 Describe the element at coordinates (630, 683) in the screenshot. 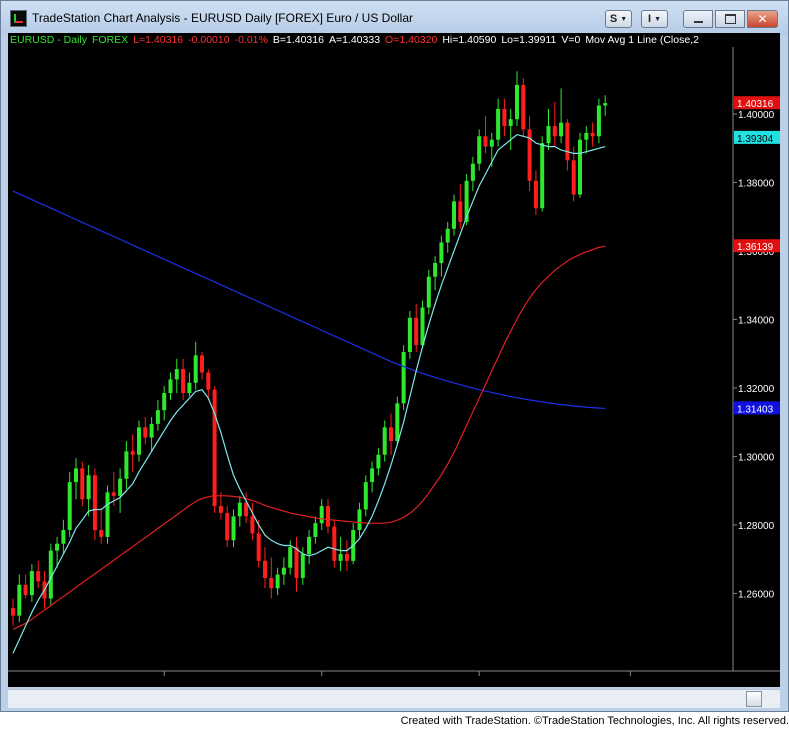

I see `x-tick-label: Nov` at that location.